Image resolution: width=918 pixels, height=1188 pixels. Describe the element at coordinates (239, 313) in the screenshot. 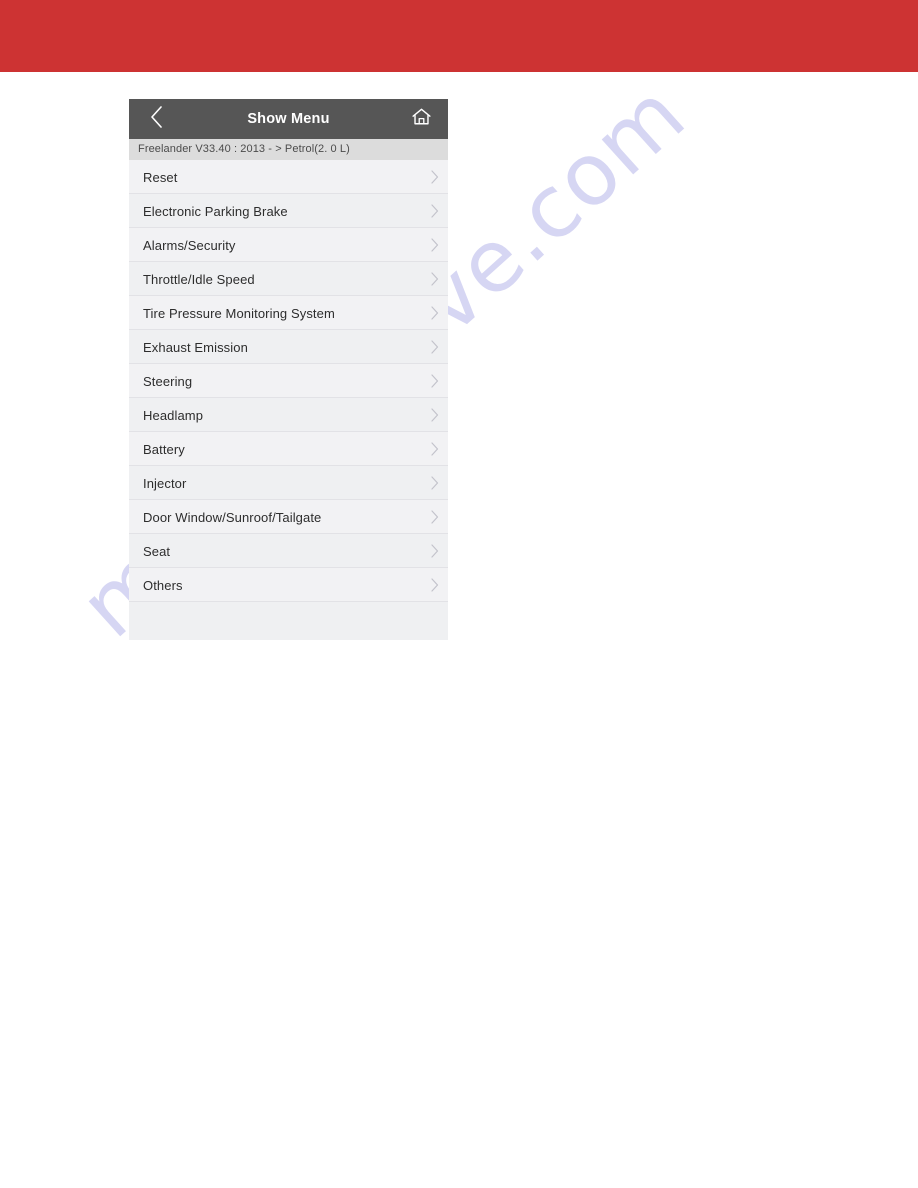

I see `menu-item-label: Tire Pressure Monitoring System` at that location.